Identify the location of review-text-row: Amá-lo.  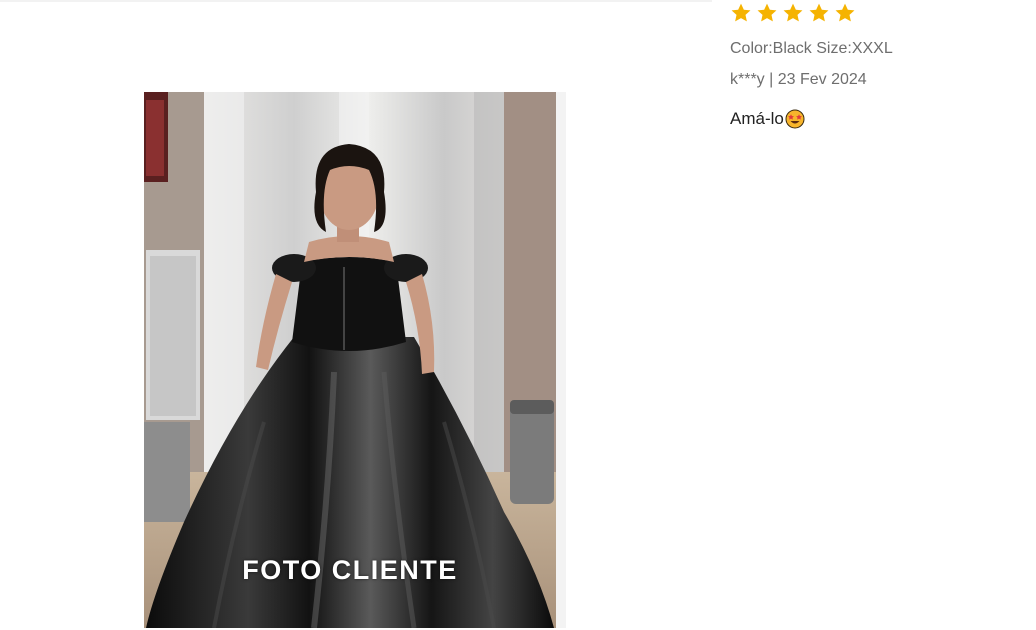
(880, 119).